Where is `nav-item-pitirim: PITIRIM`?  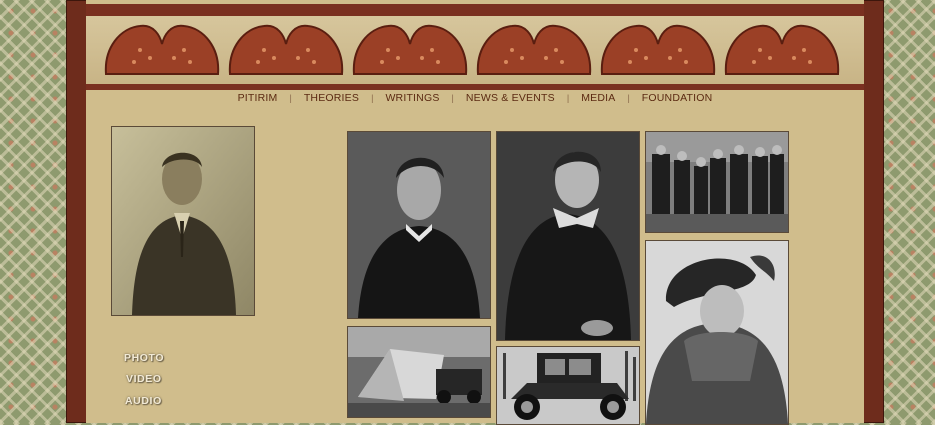 nav-item-pitirim: PITIRIM is located at coordinates (258, 98).